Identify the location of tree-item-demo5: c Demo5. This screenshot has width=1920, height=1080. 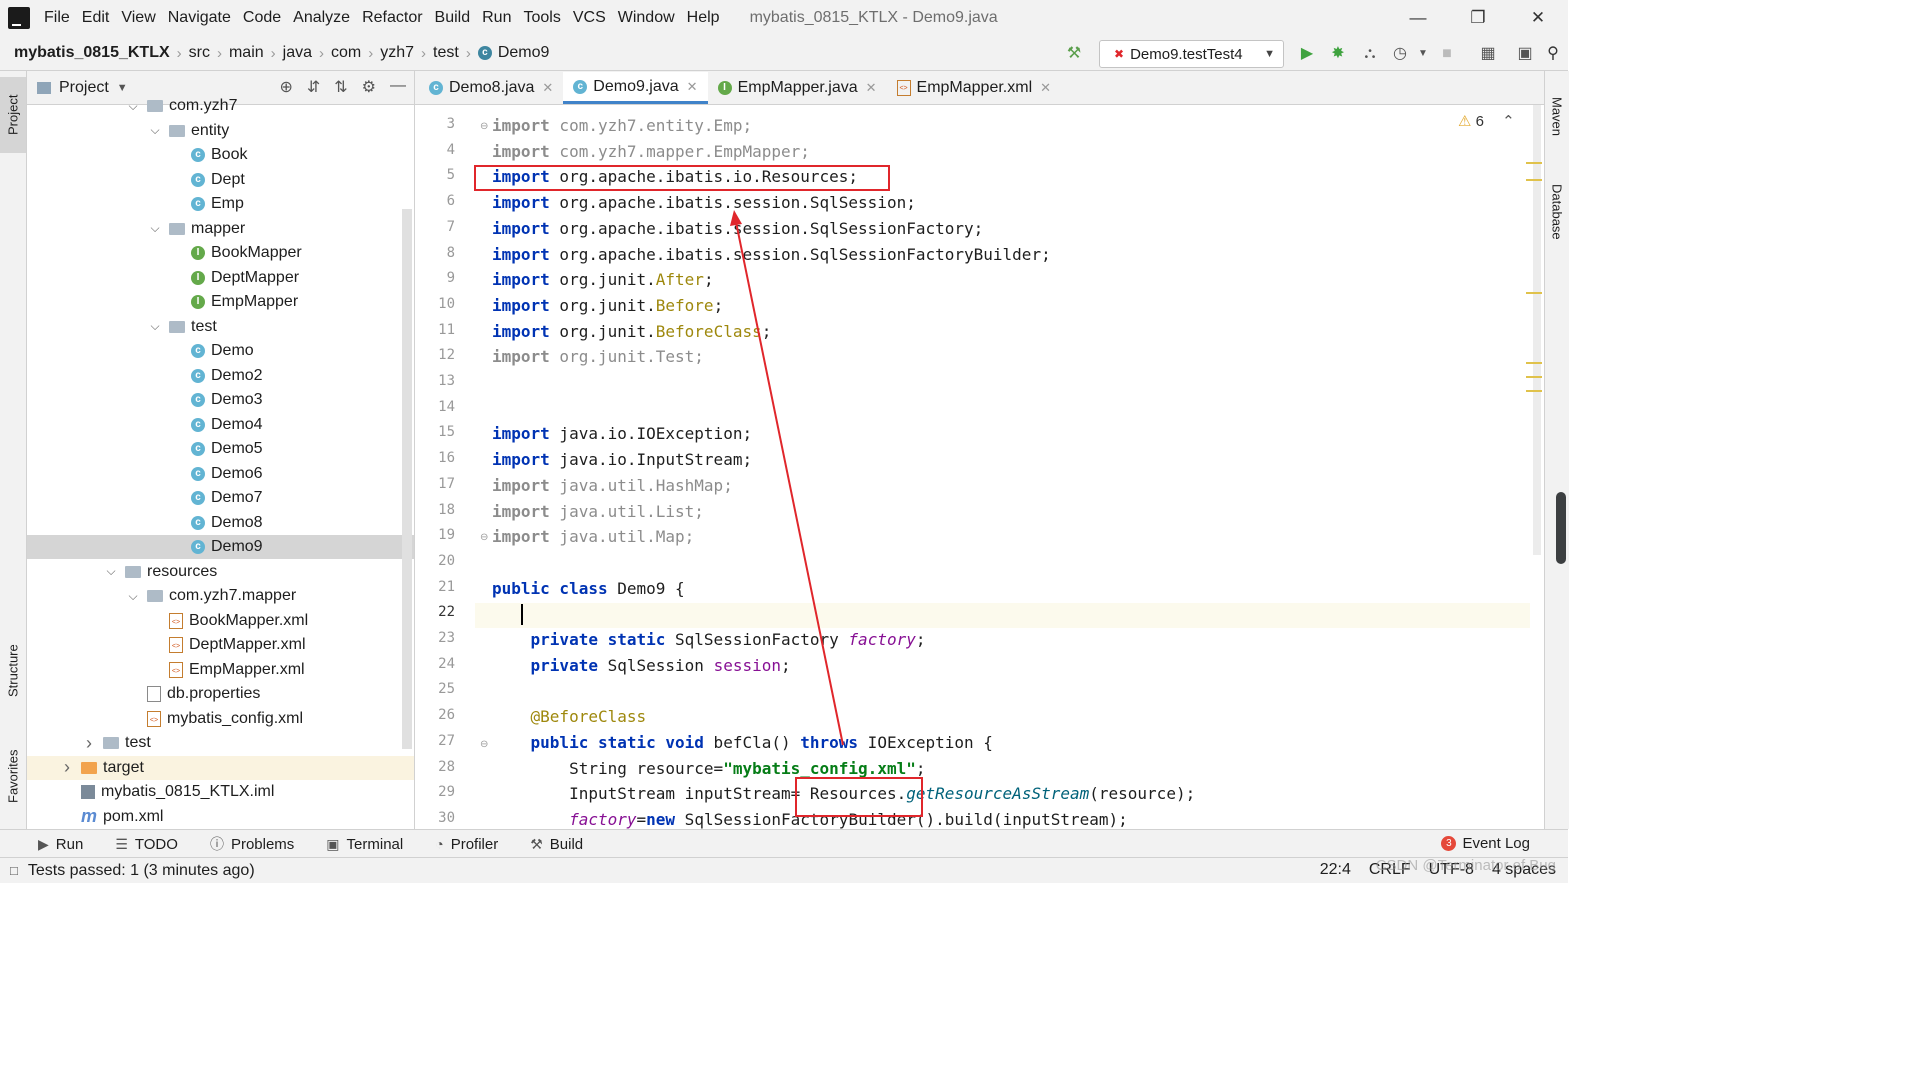
(220, 449).